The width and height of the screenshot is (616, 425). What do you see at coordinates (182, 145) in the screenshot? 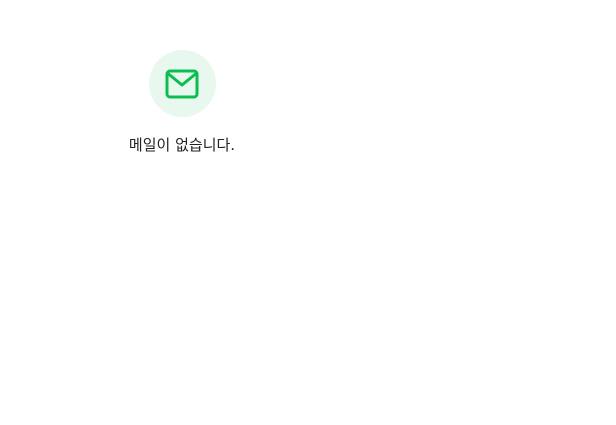
I see `empty-message: 메일이 없습니다.` at bounding box center [182, 145].